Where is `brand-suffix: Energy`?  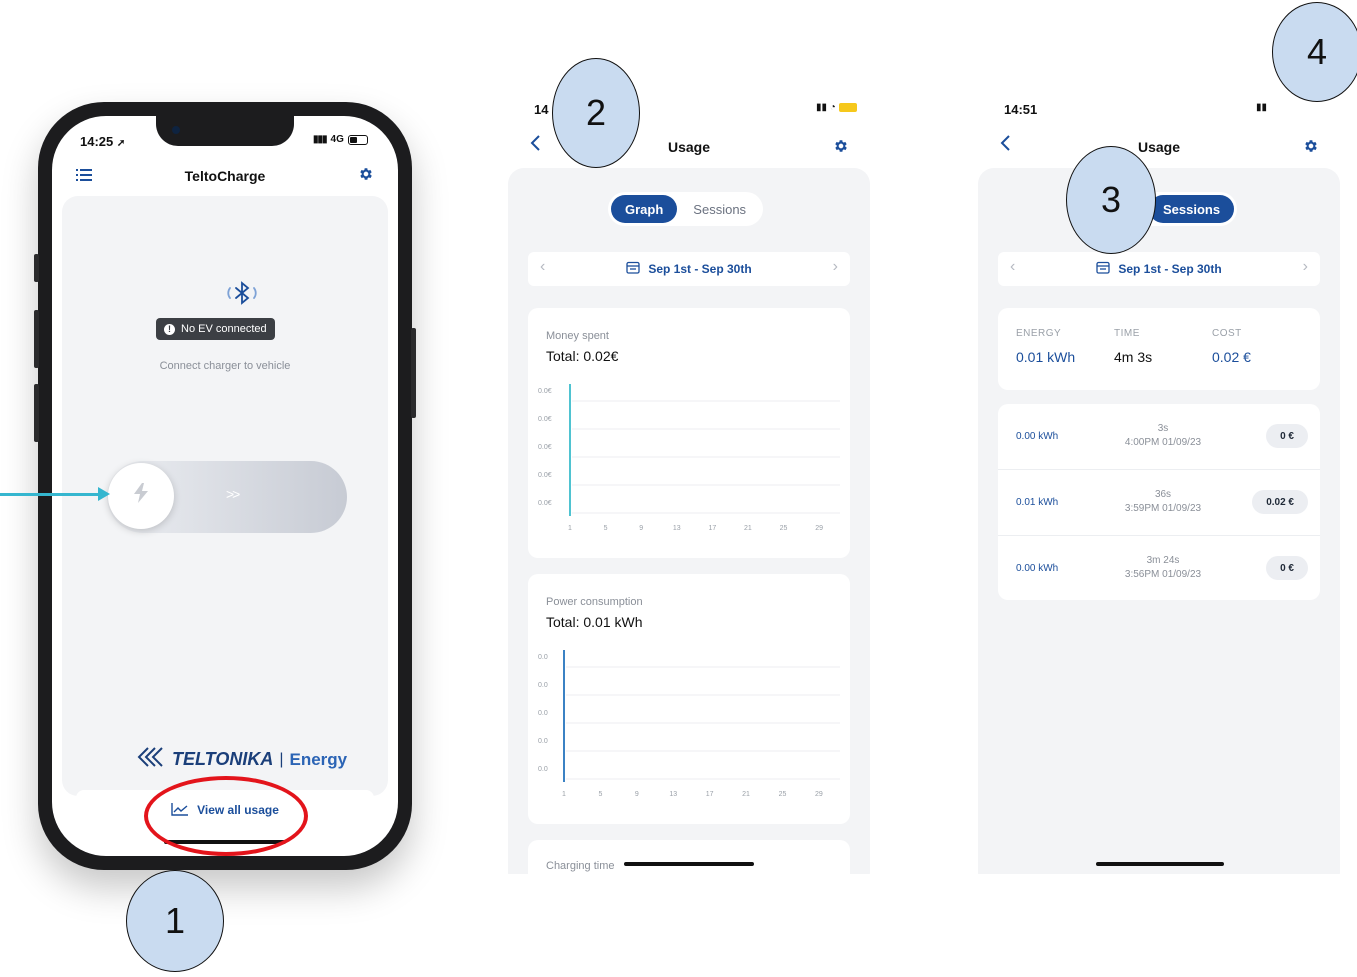
brand-suffix: Energy is located at coordinates (318, 759).